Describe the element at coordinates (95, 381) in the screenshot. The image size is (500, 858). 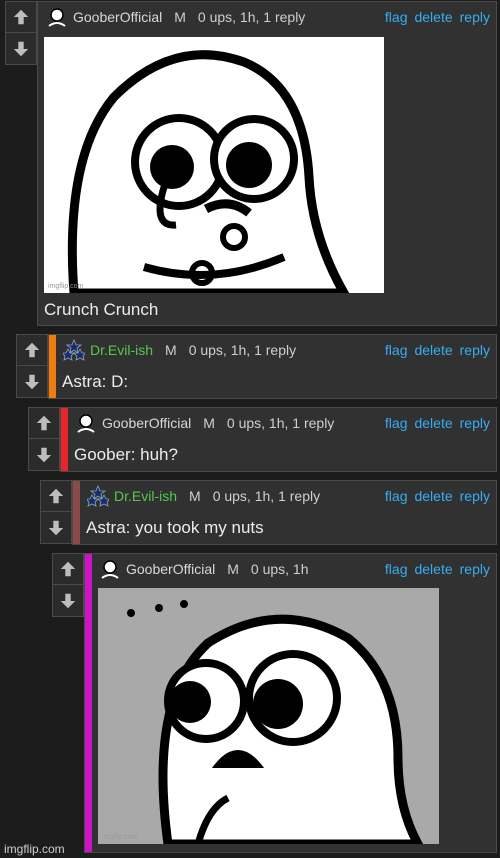
I see `comment-text: Astra: D:` at that location.